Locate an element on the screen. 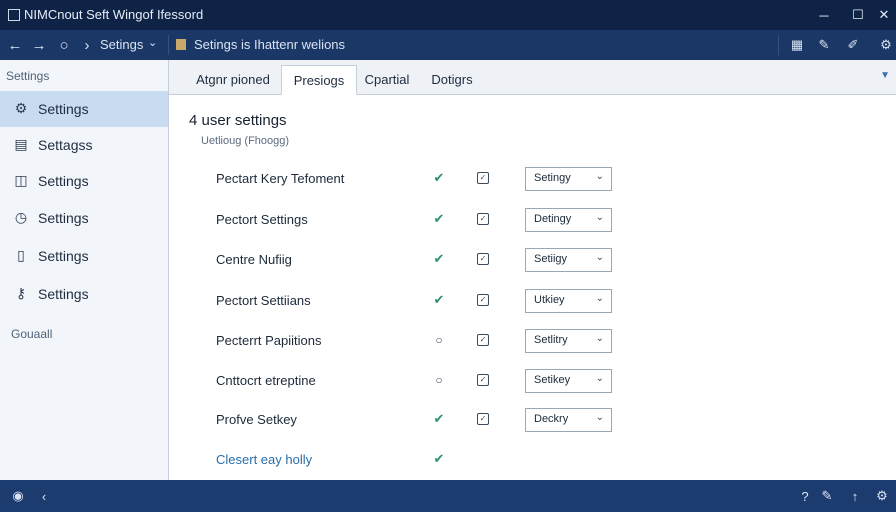  tab-strip: Atgnr pioned Presiogs Cpartial Dotigrs ▼ is located at coordinates (532, 77).